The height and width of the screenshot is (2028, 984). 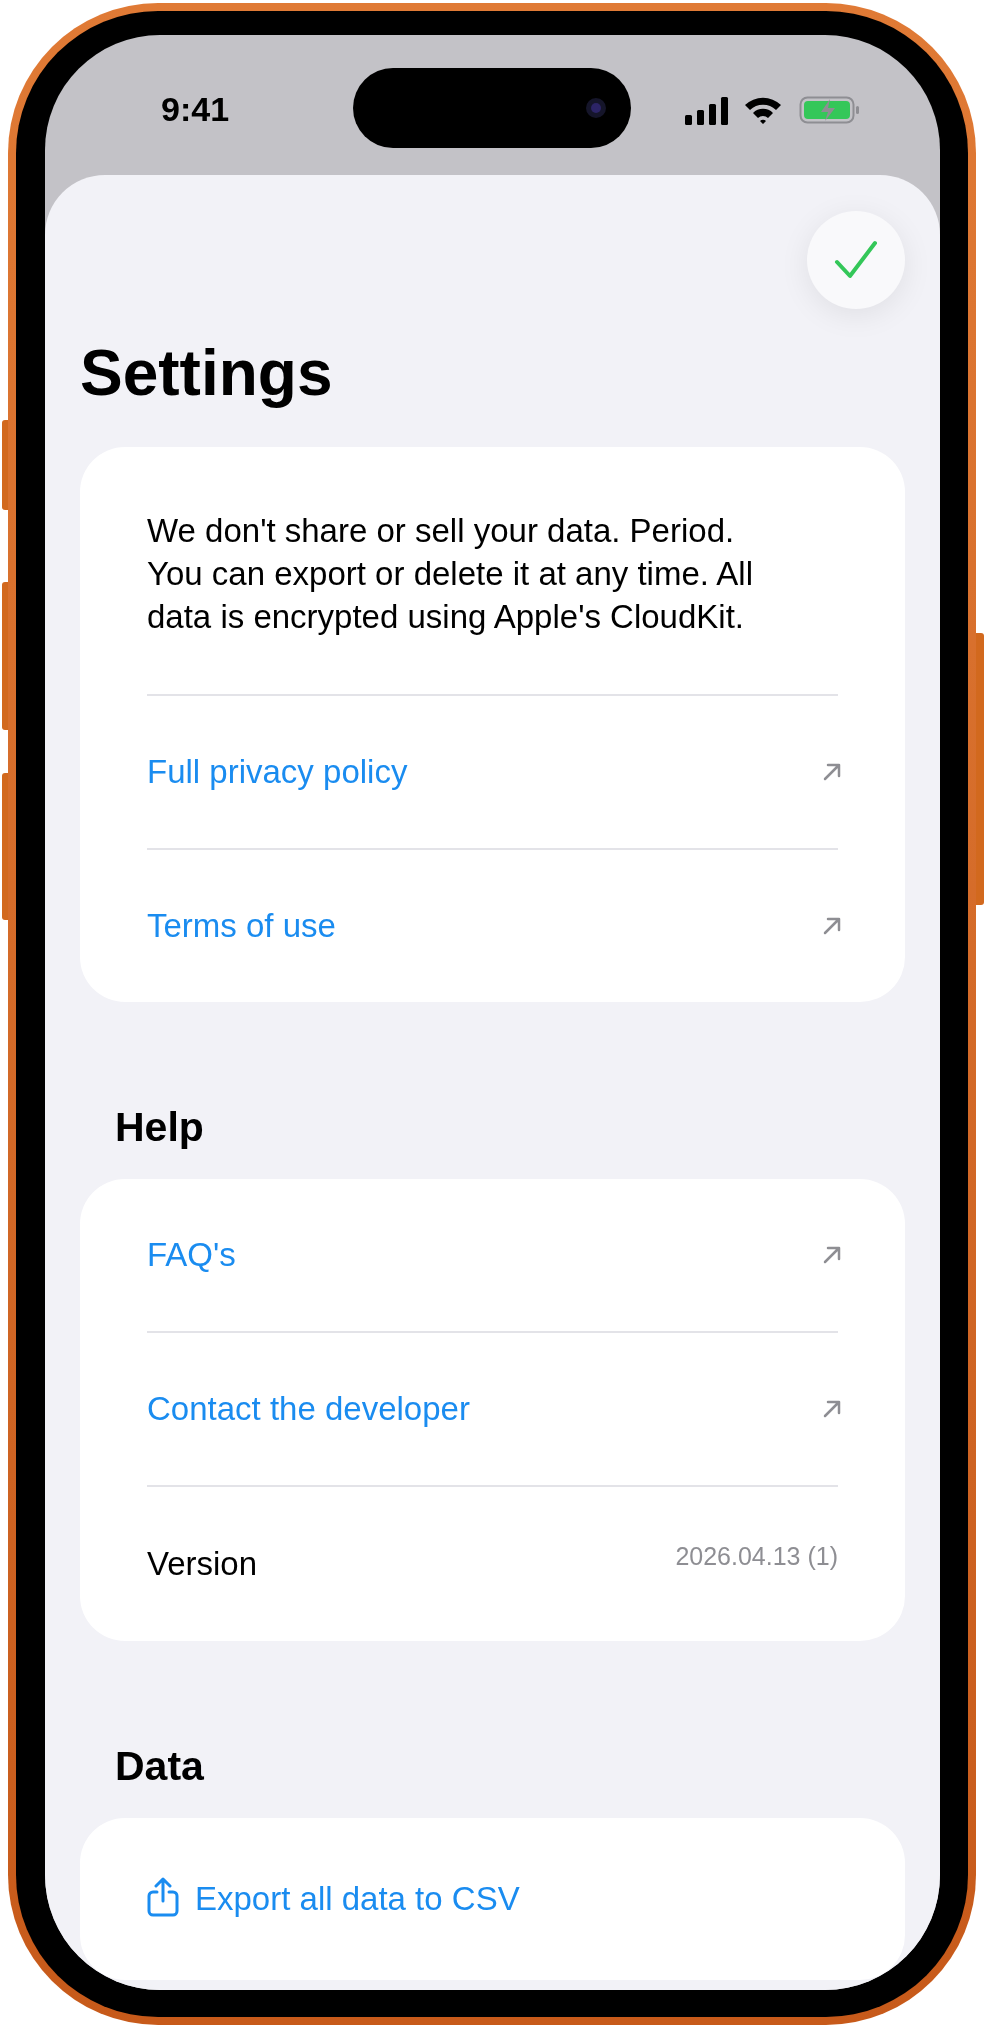 What do you see at coordinates (191, 1255) in the screenshot?
I see `link-label: FAQ's` at bounding box center [191, 1255].